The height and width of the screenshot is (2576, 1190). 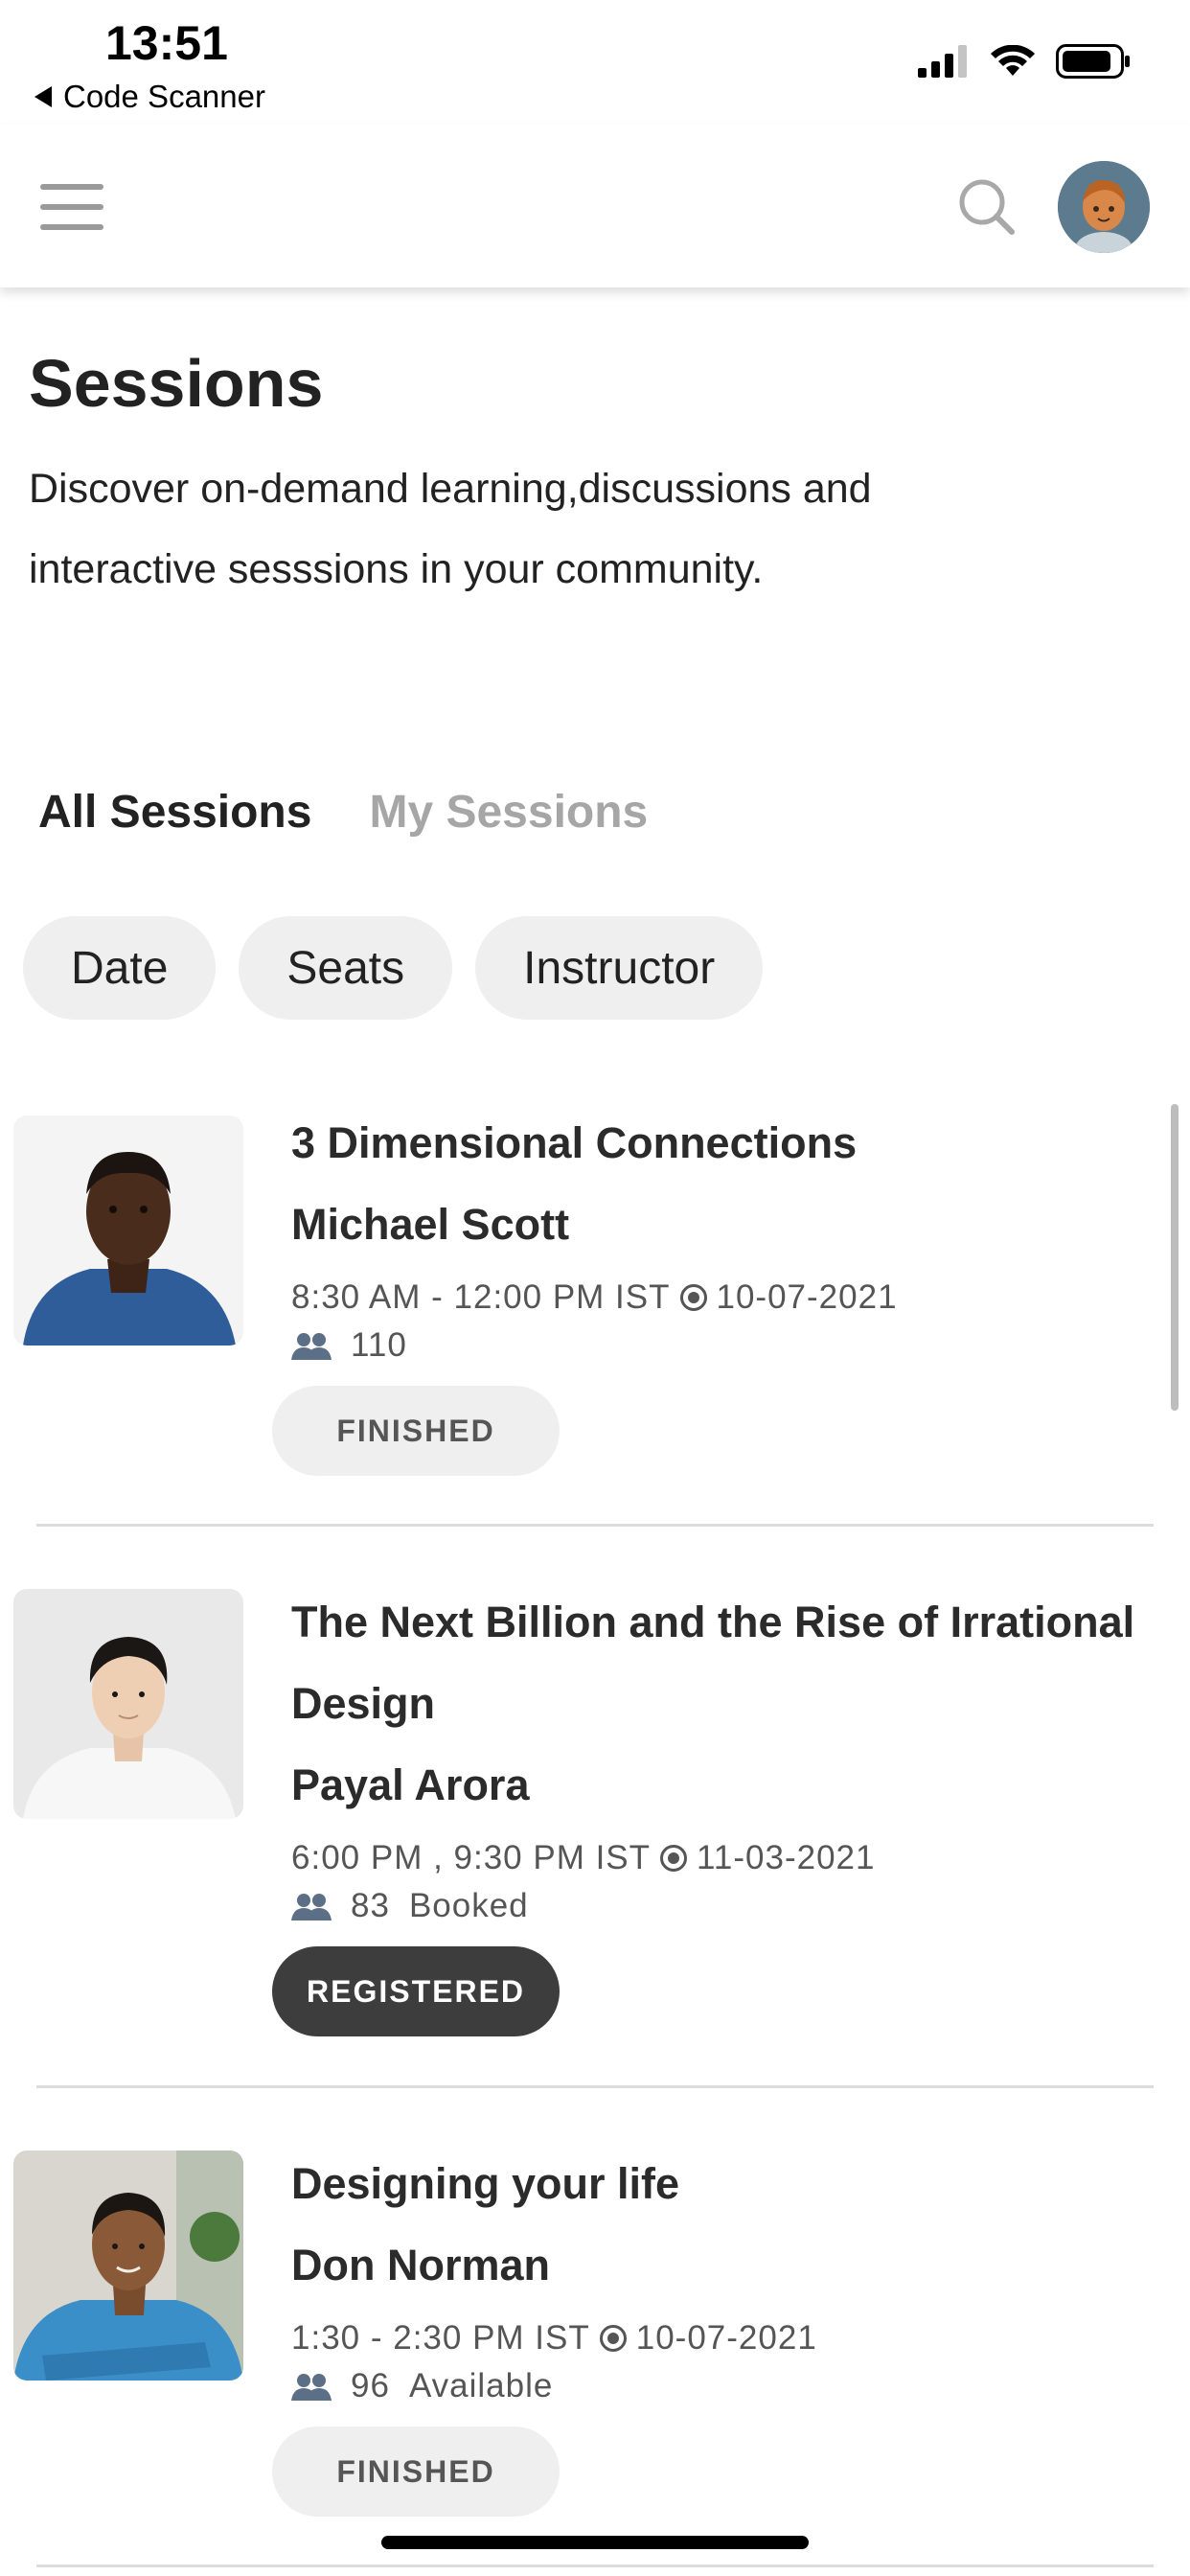 What do you see at coordinates (723, 1906) in the screenshot?
I see `session-seats: 83 Booked` at bounding box center [723, 1906].